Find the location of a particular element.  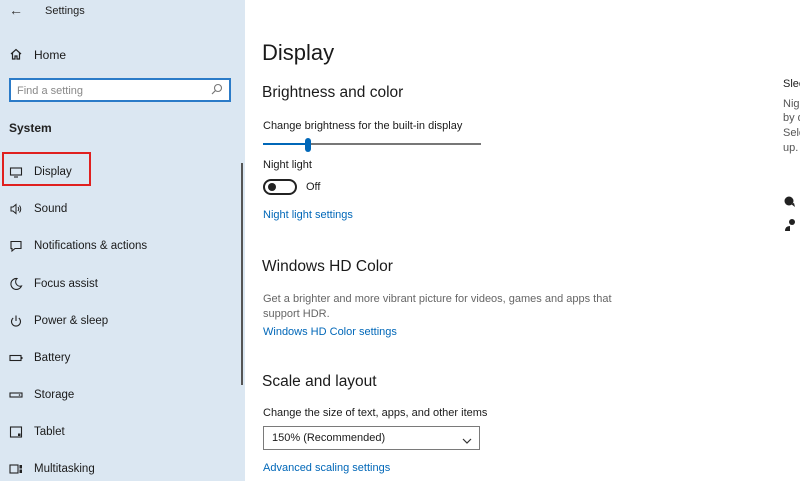

sidebar-item-focus-assist: Focus assist is located at coordinates (53, 284).